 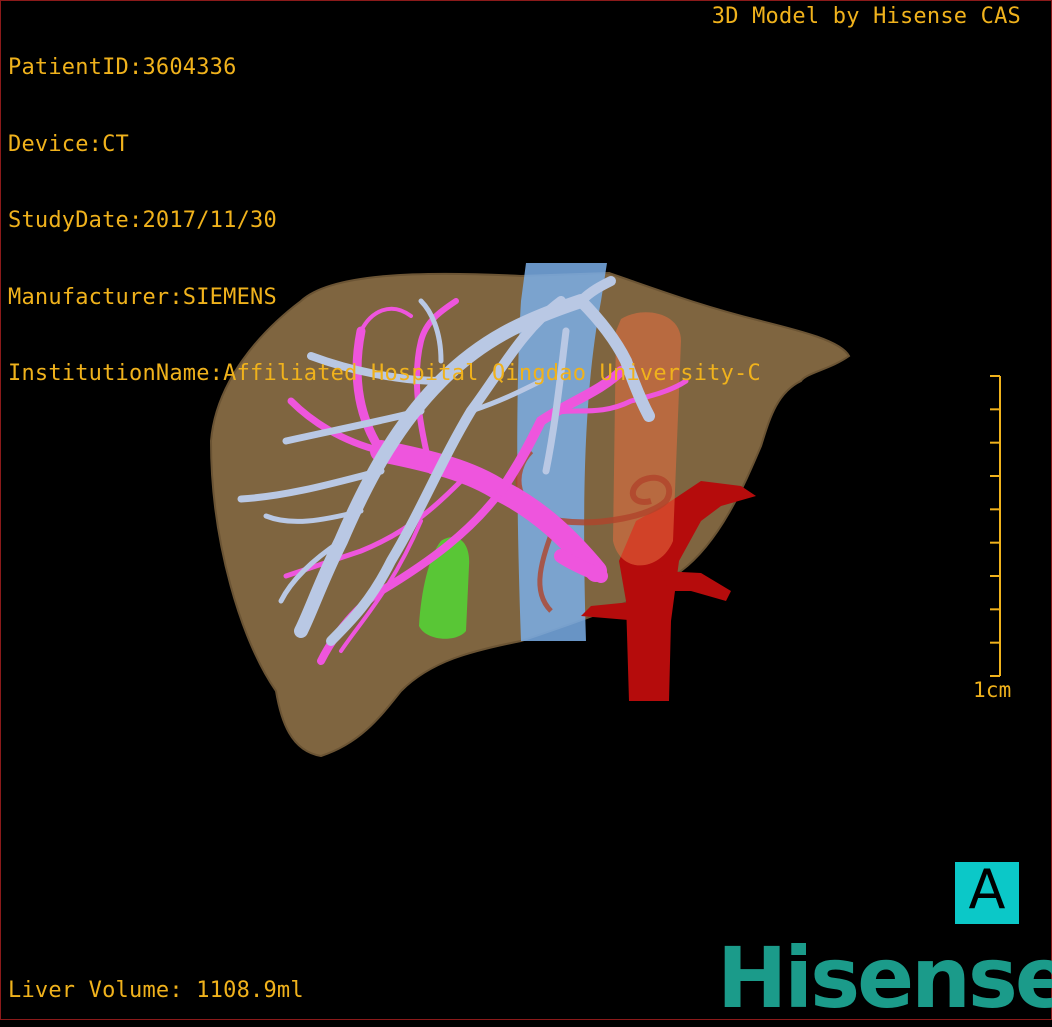 I want to click on device-label: Device:CT, so click(x=69, y=144).